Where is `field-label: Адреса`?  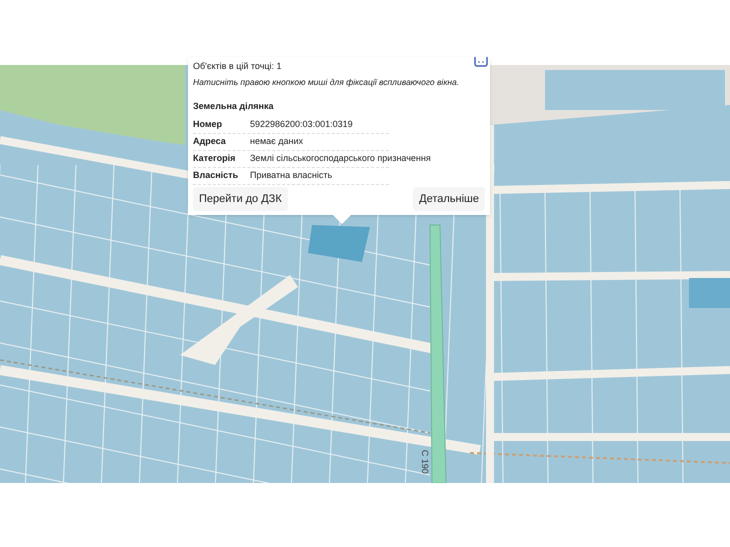
field-label: Адреса is located at coordinates (210, 141).